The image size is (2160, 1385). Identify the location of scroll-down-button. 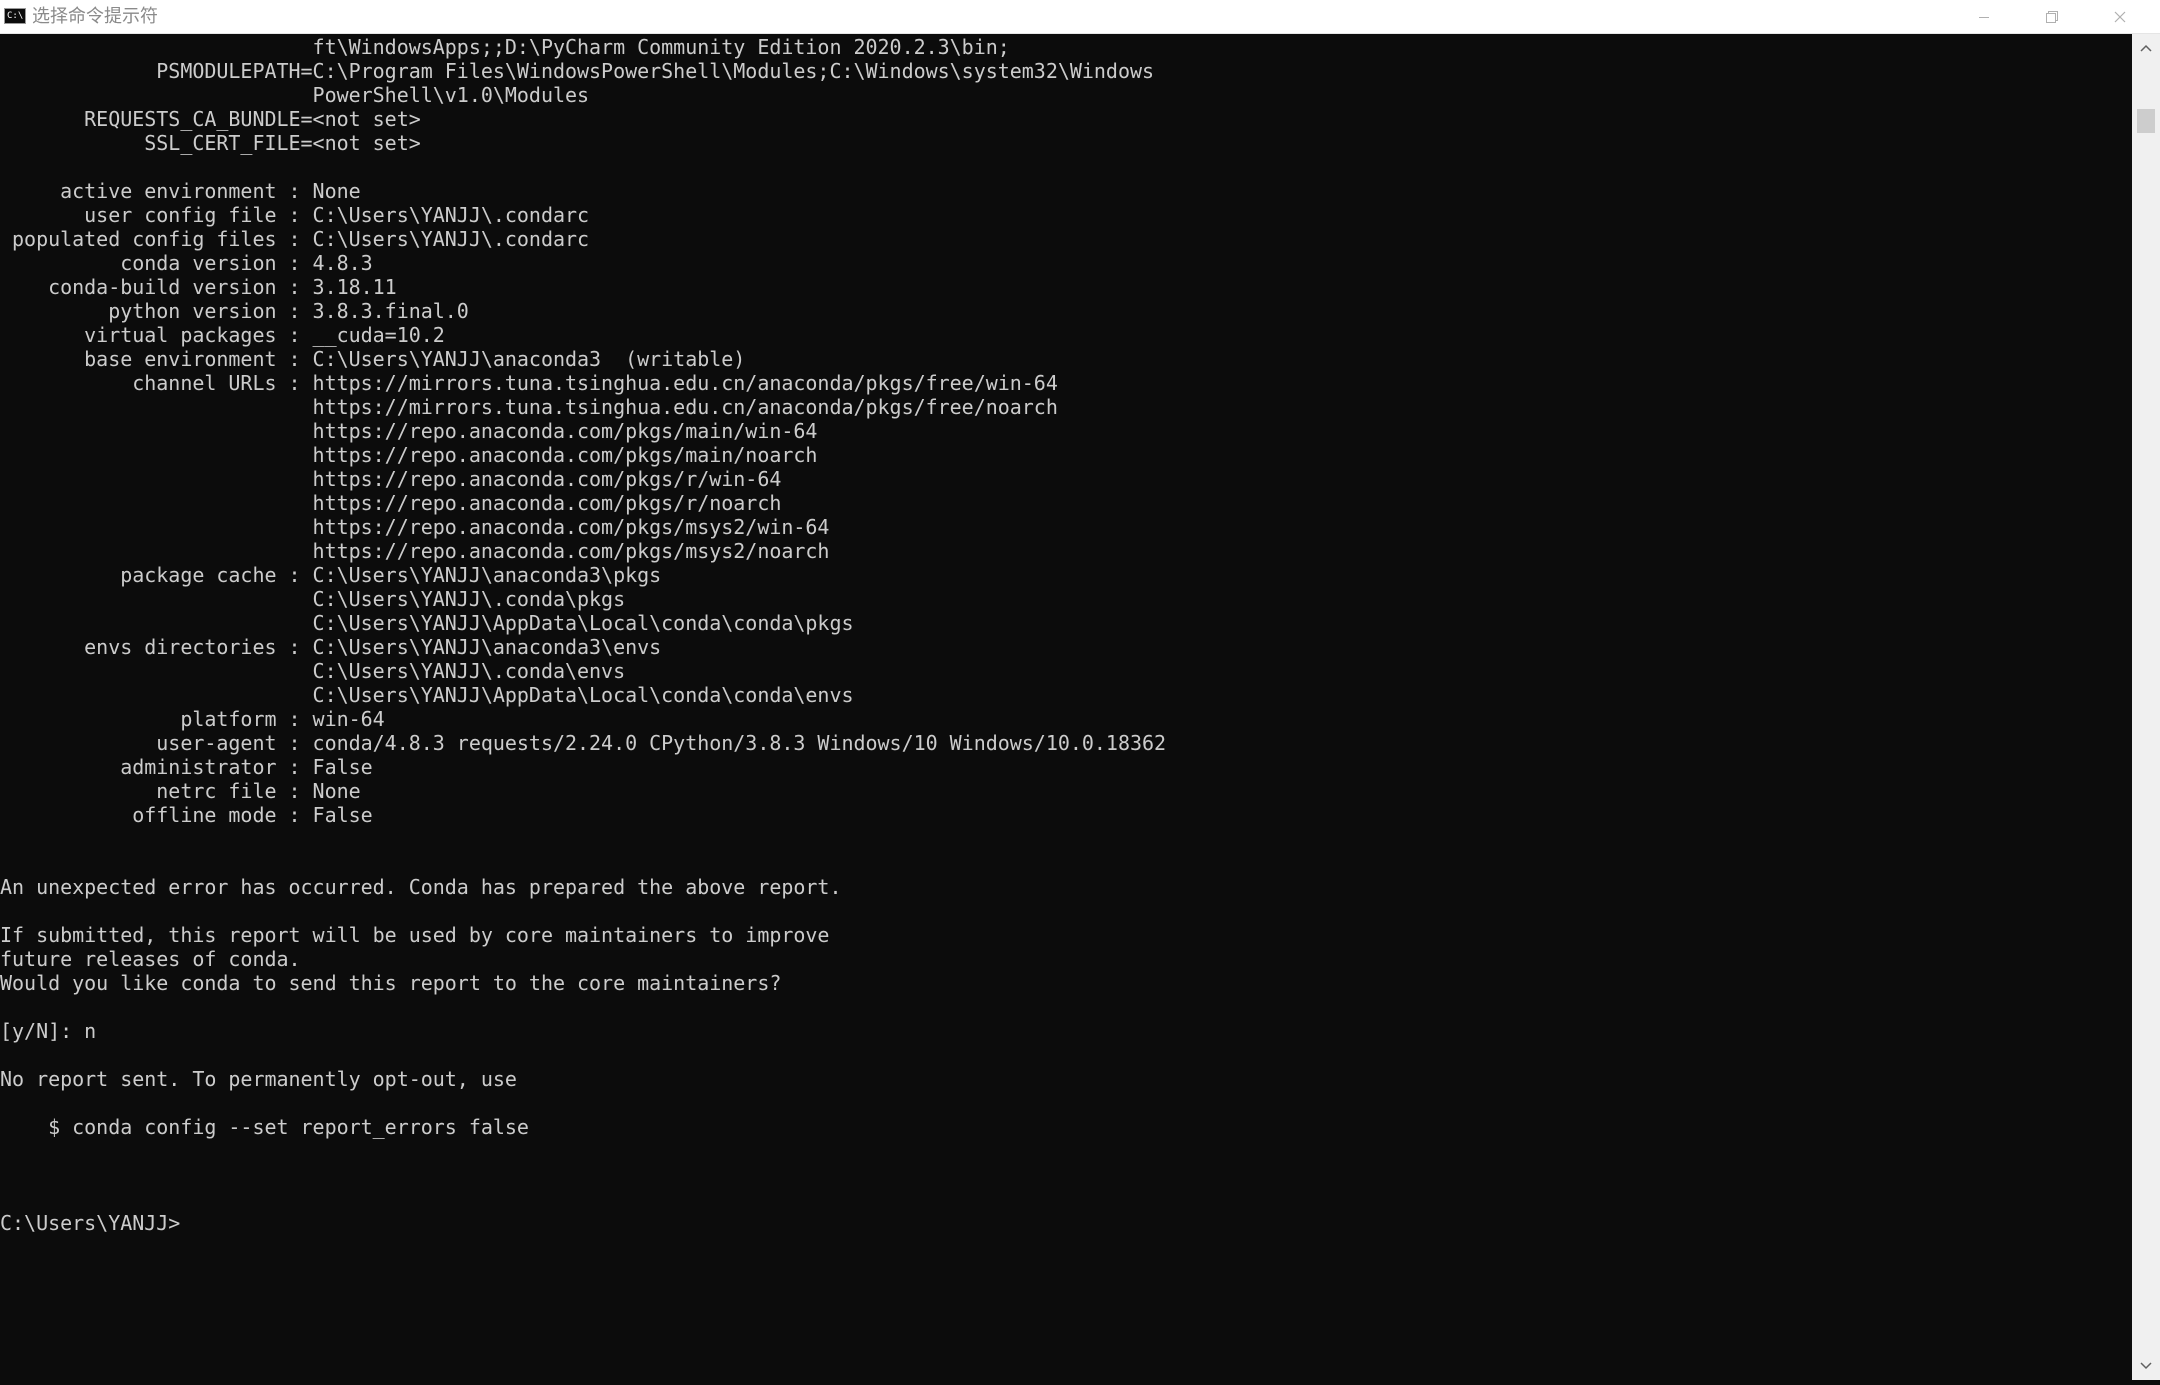
(2146, 1366).